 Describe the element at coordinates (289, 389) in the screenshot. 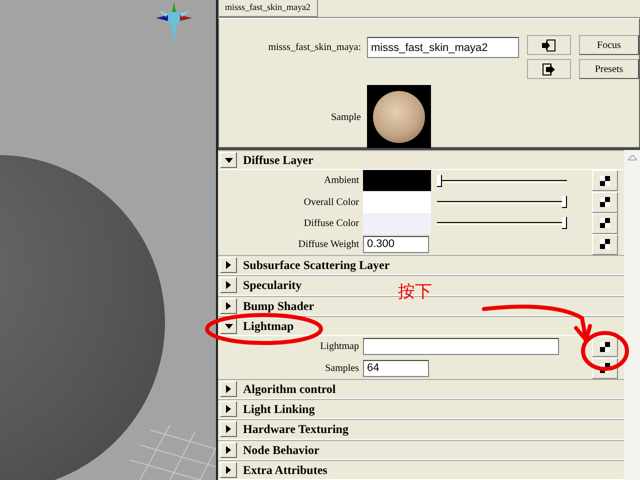

I see `section-title: Algorithm control` at that location.